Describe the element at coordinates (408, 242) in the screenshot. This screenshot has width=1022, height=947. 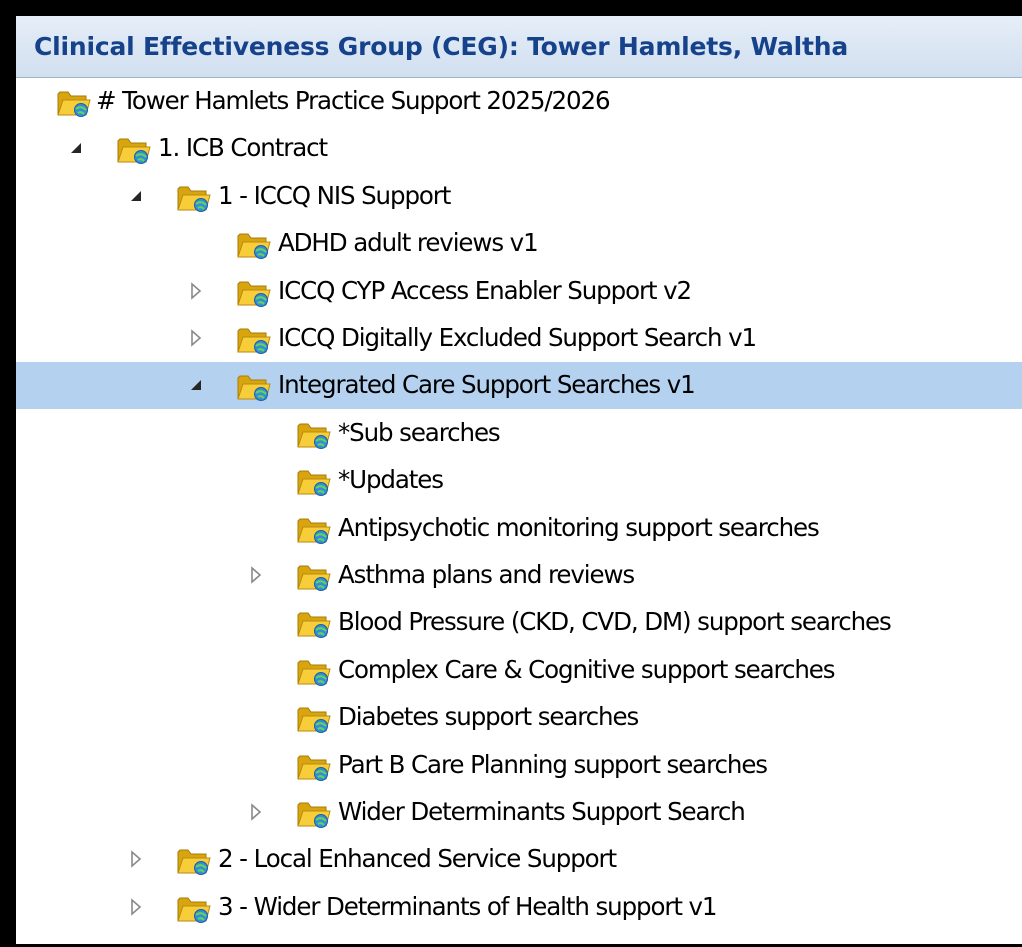
I see `tree-node-label: ADHD adult reviews v1` at that location.